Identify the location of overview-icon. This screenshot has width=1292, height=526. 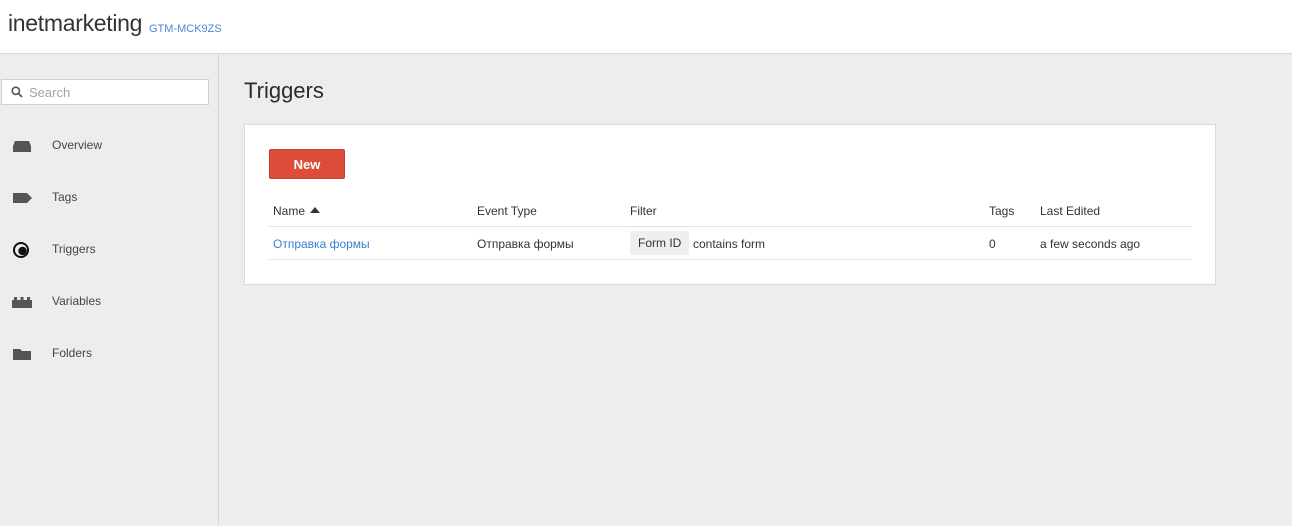
(22, 146).